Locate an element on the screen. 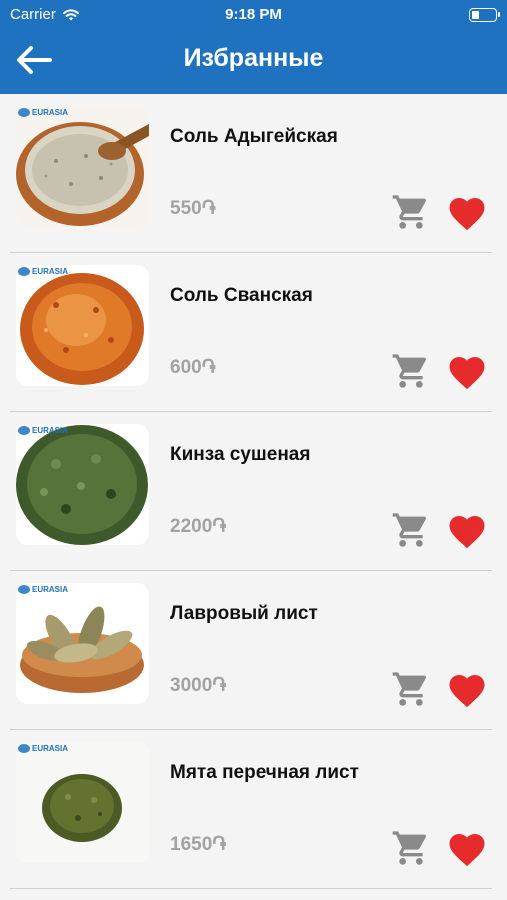 The width and height of the screenshot is (507, 900). product-name: Соль Адыгейская is located at coordinates (254, 136).